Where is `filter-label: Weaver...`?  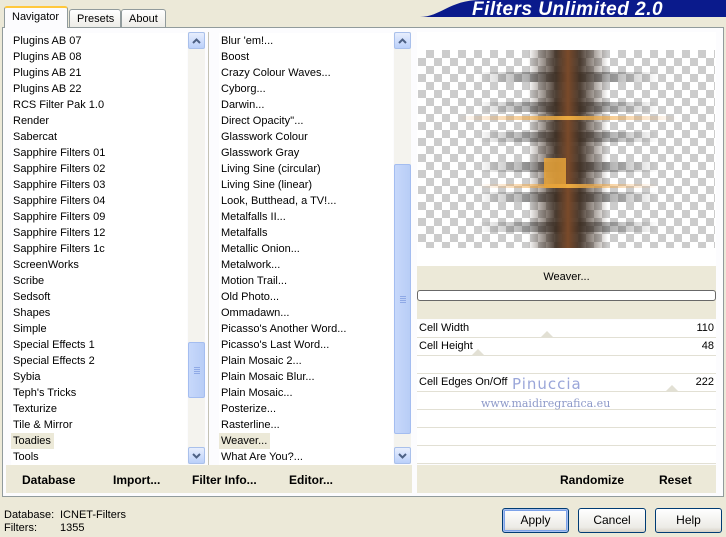
filter-label: Weaver... is located at coordinates (245, 441).